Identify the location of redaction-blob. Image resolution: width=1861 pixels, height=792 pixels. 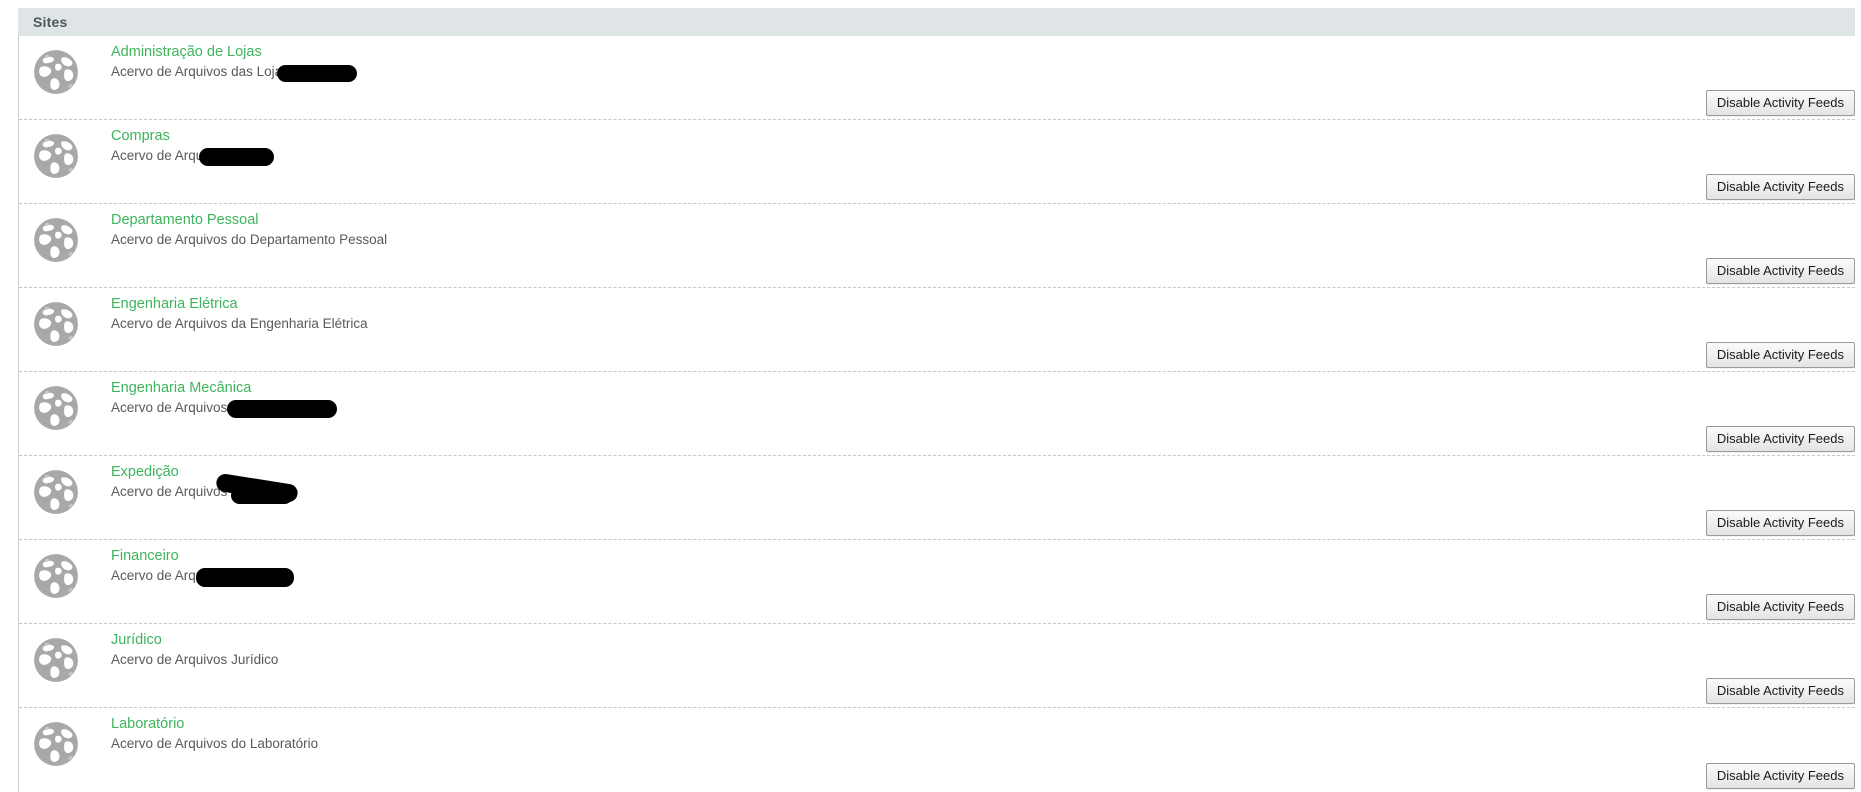
(262, 495).